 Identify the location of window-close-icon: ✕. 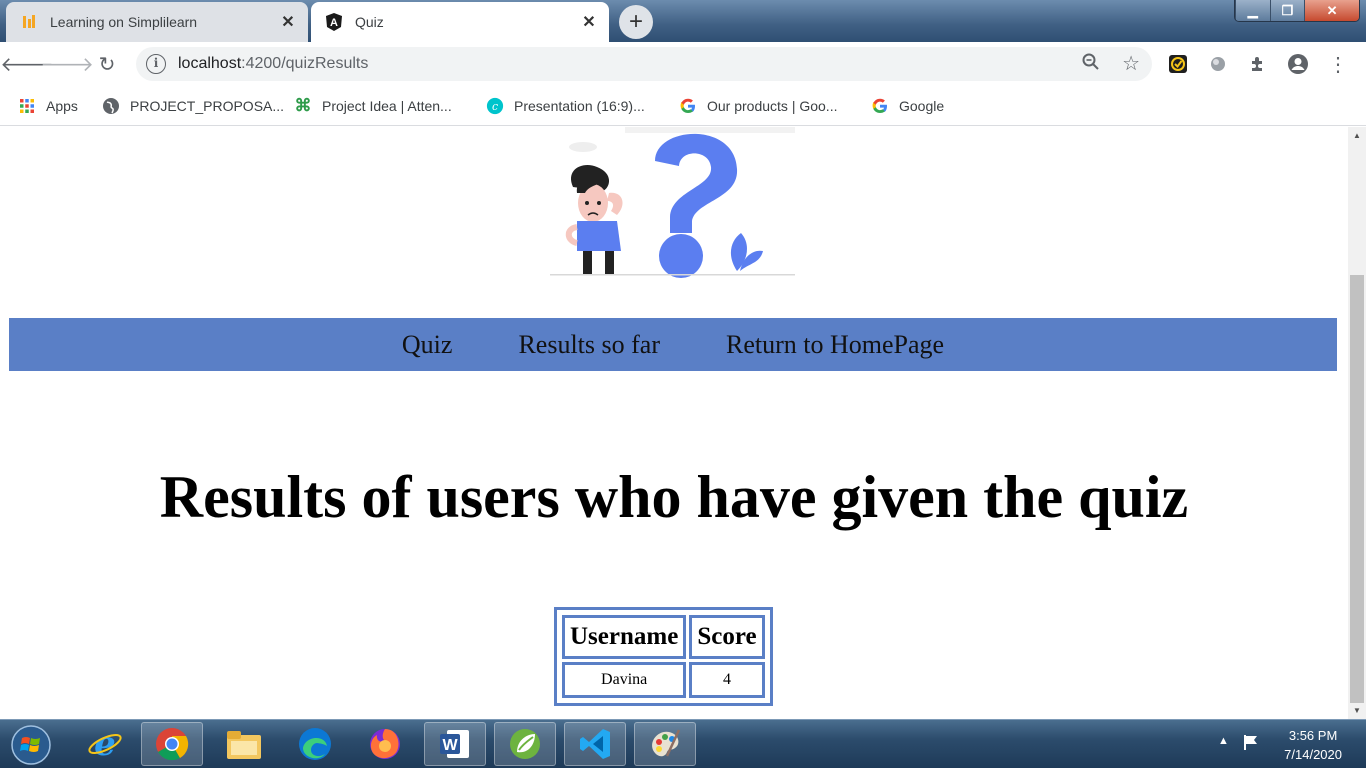
(1331, 10).